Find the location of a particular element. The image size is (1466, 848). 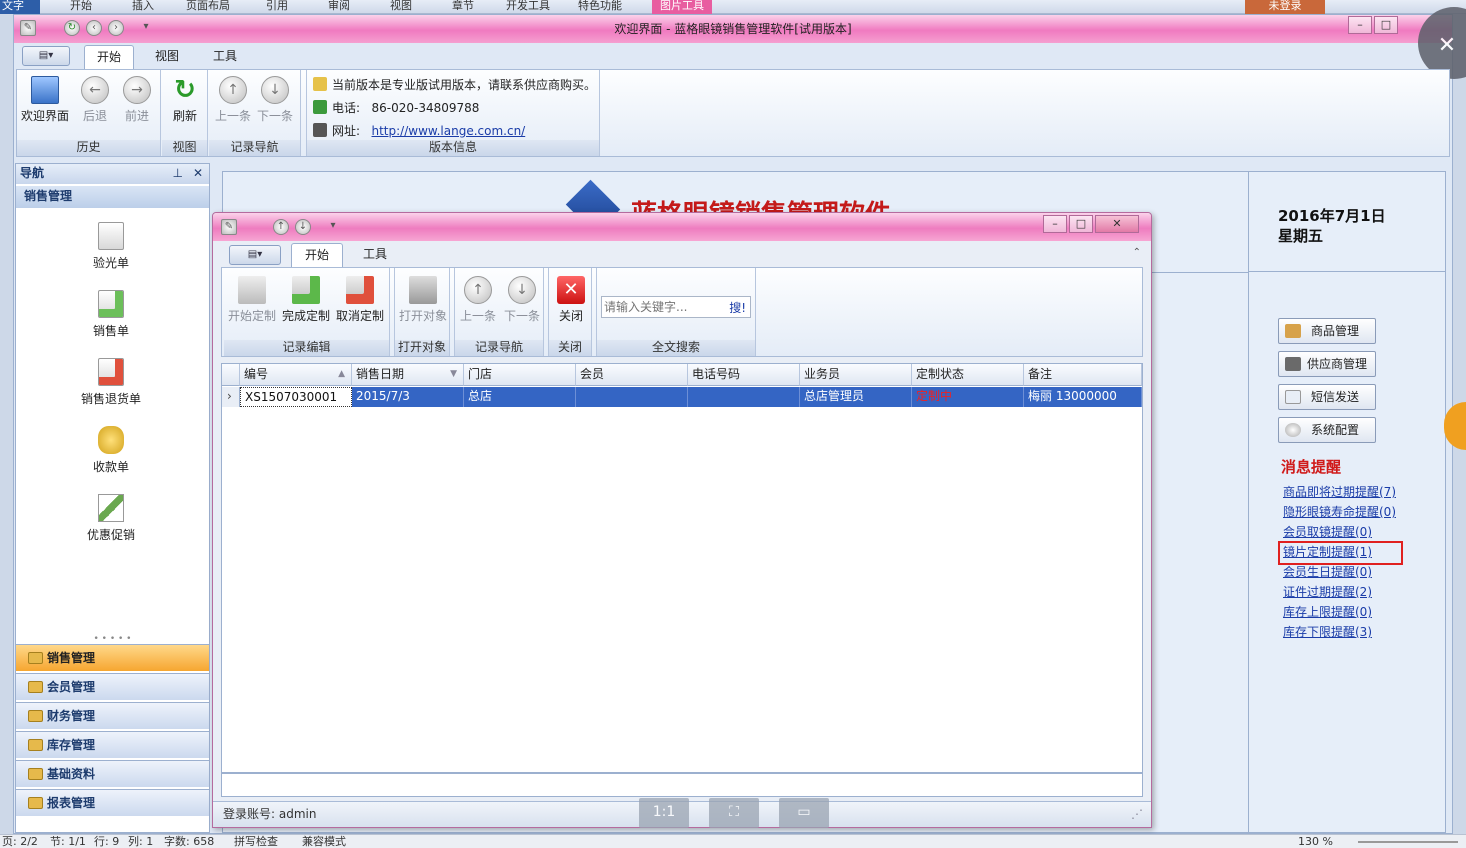

fit-screen-icon: ⛶ is located at coordinates (734, 813).